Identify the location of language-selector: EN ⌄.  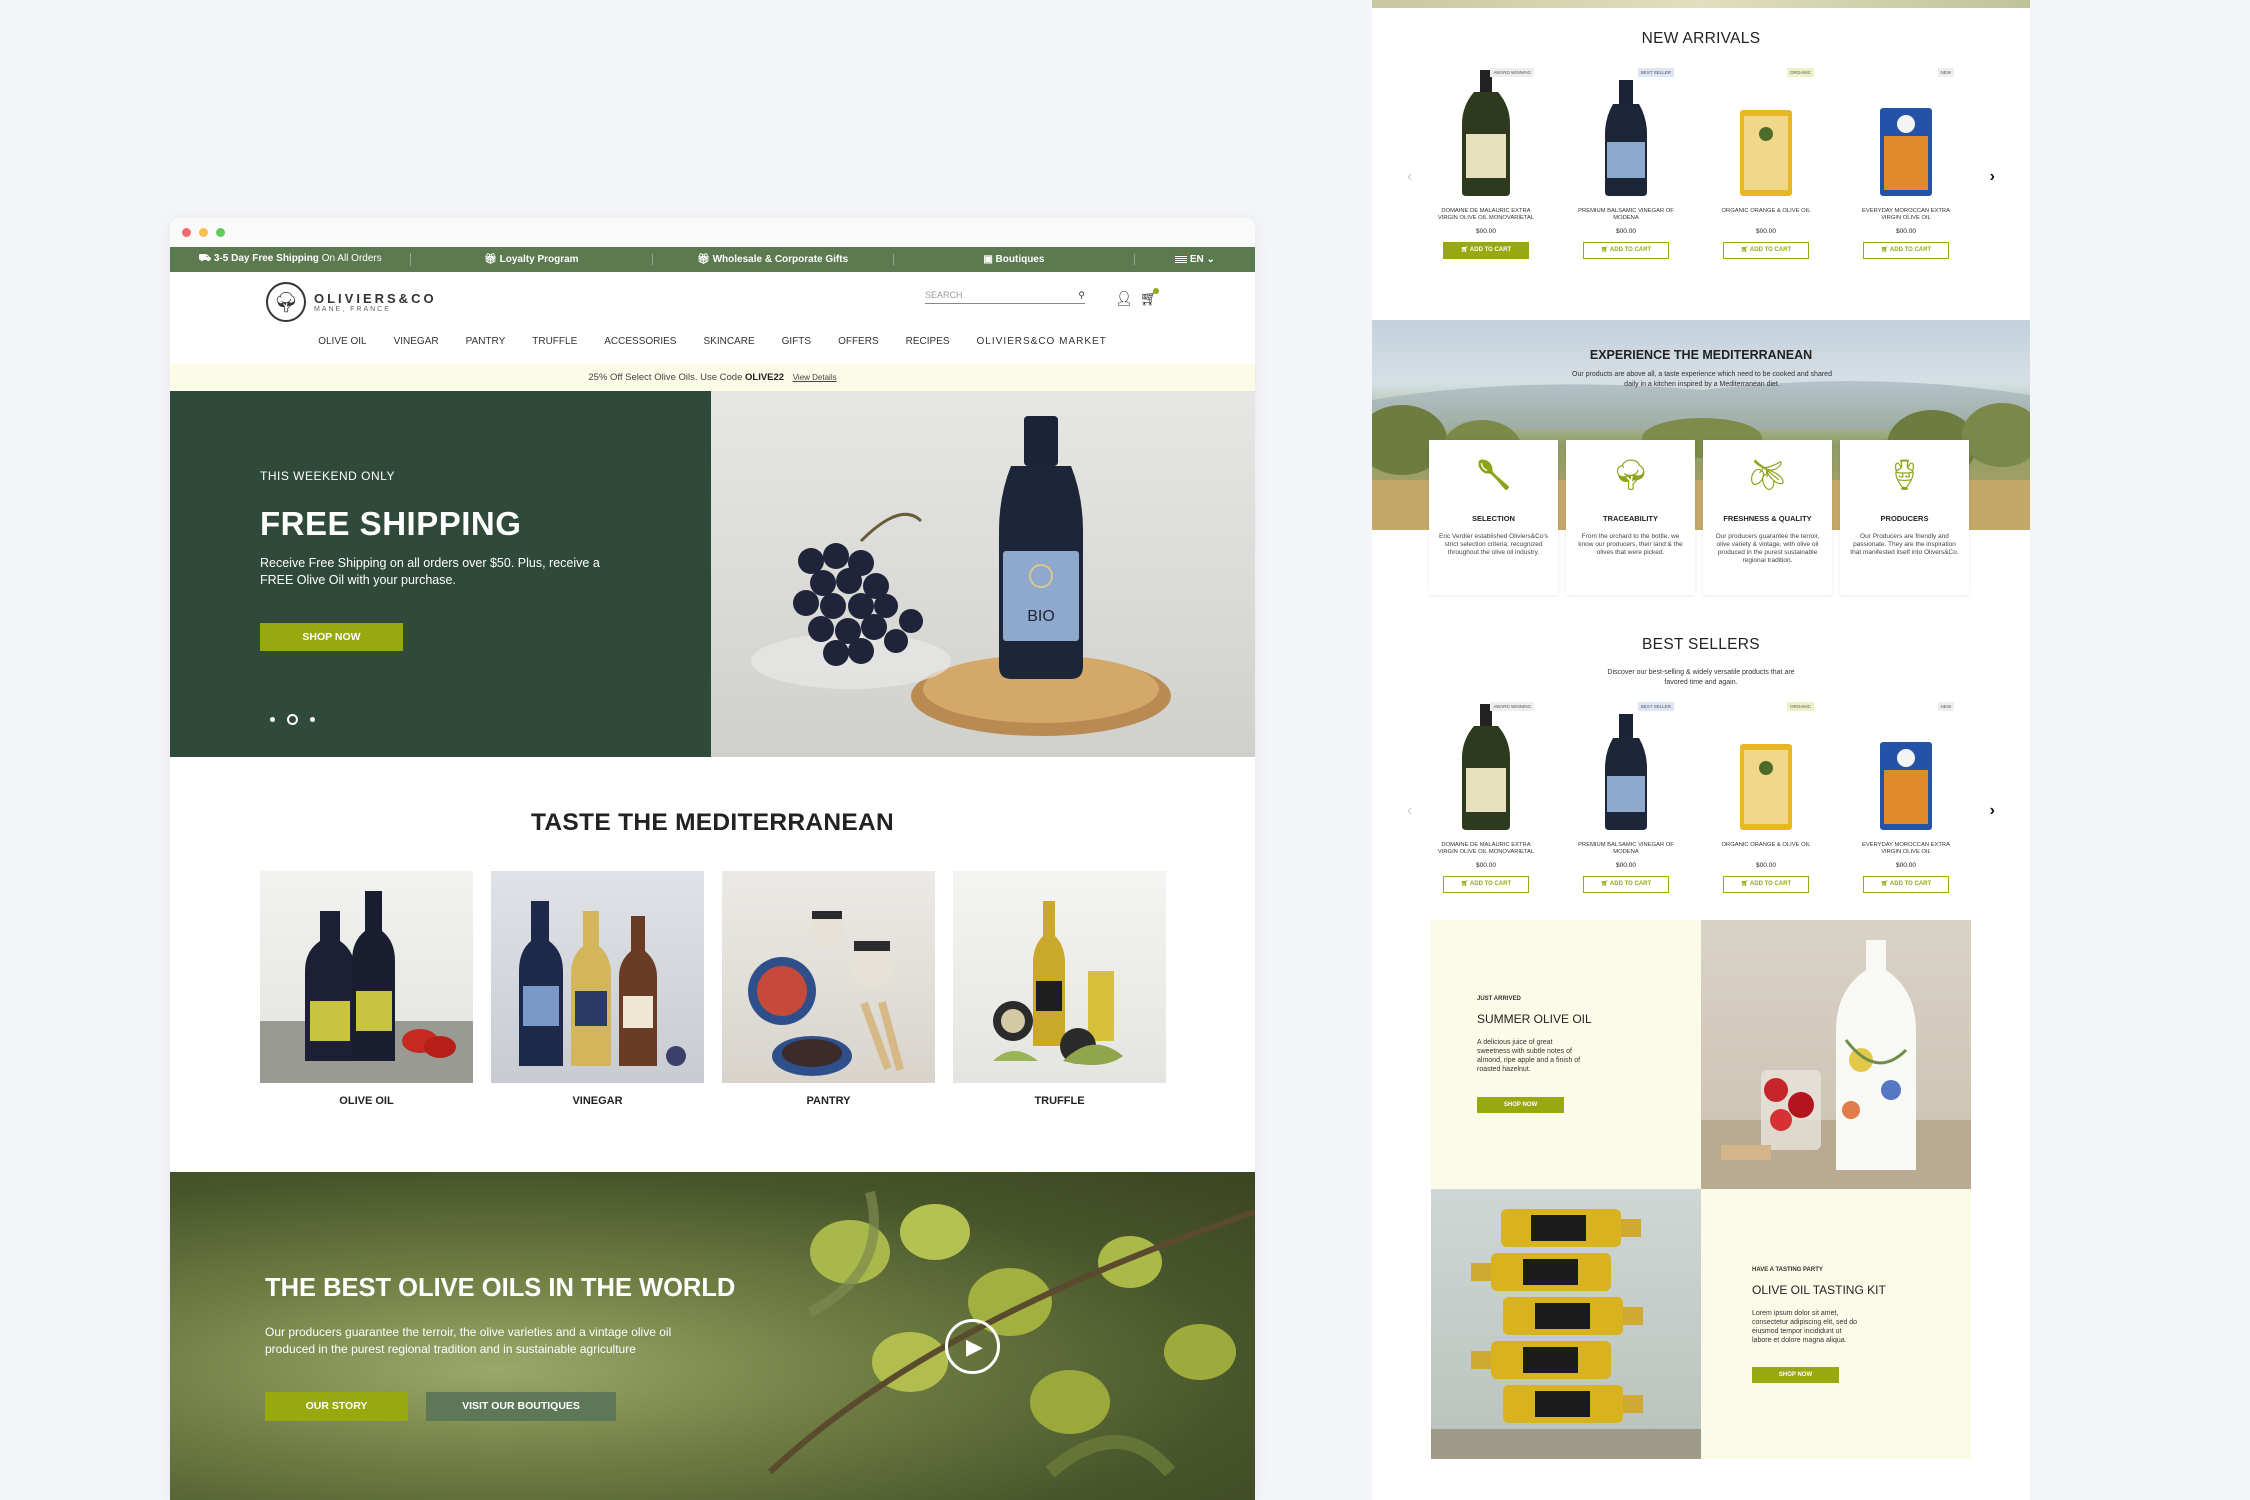
(1195, 259).